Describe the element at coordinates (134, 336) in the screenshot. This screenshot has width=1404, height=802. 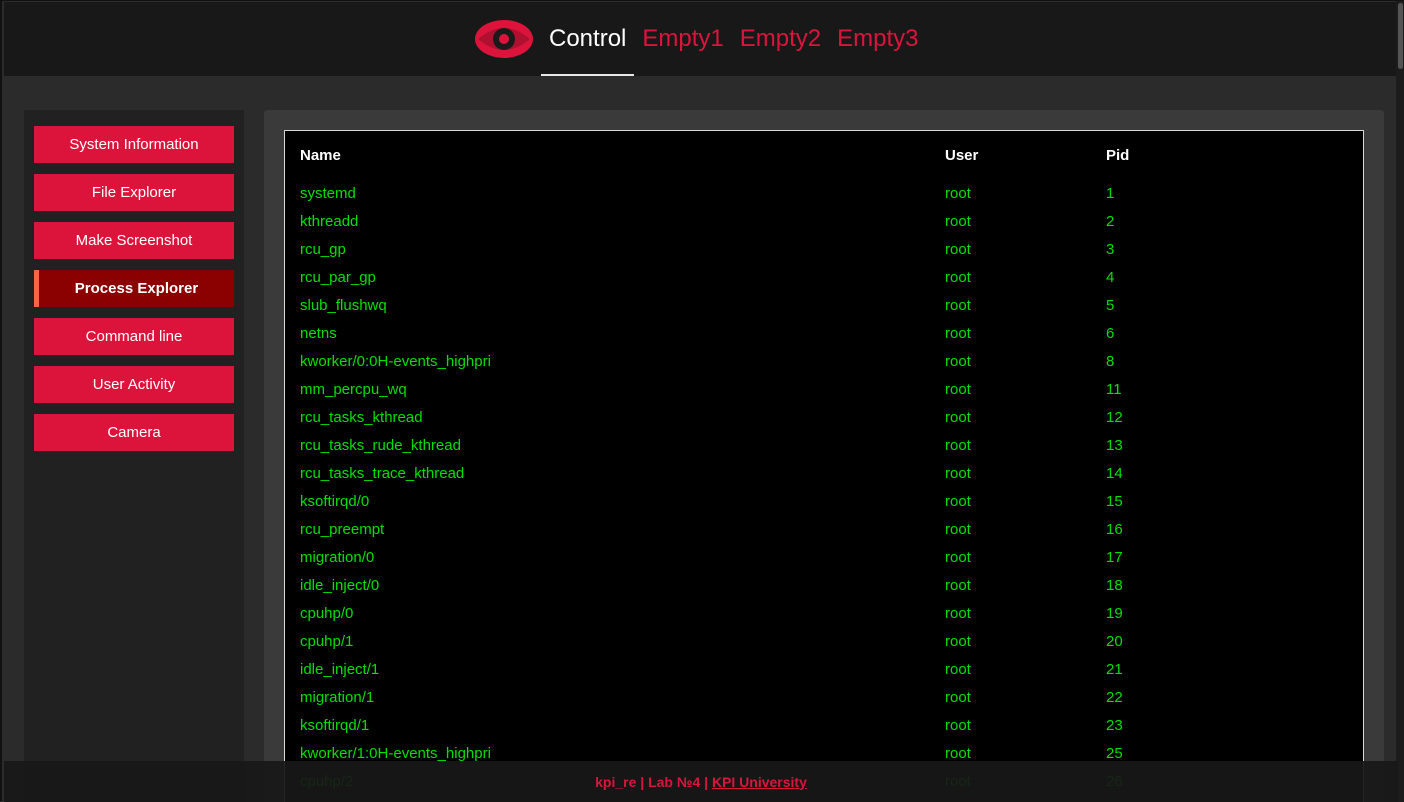
I see `sidebar-item-command-line: Command line` at that location.